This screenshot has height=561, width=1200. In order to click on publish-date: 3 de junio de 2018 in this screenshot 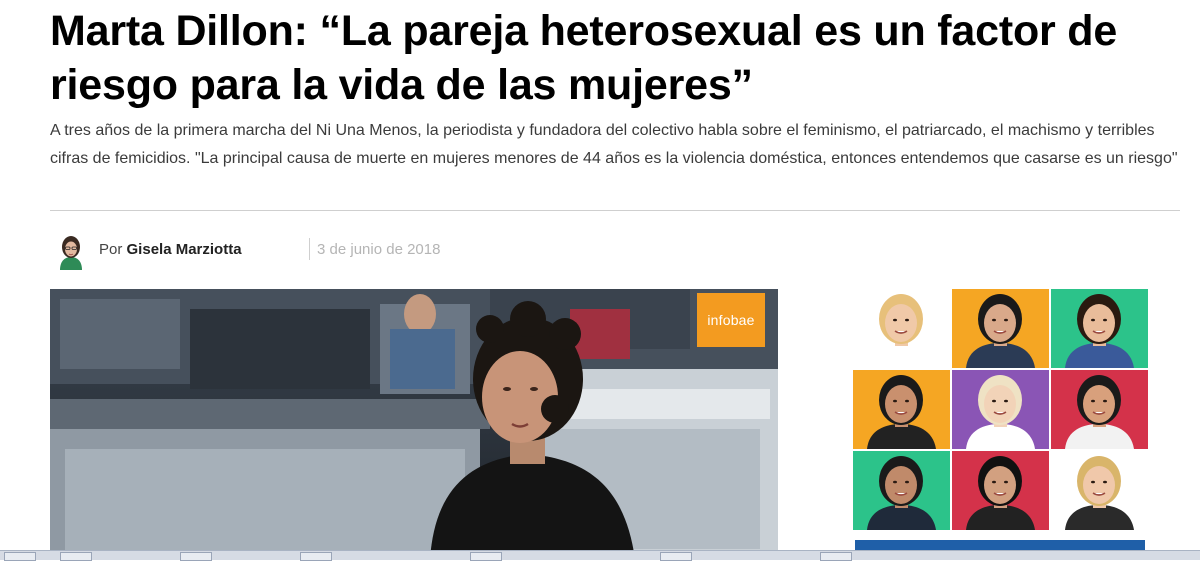, I will do `click(379, 249)`.